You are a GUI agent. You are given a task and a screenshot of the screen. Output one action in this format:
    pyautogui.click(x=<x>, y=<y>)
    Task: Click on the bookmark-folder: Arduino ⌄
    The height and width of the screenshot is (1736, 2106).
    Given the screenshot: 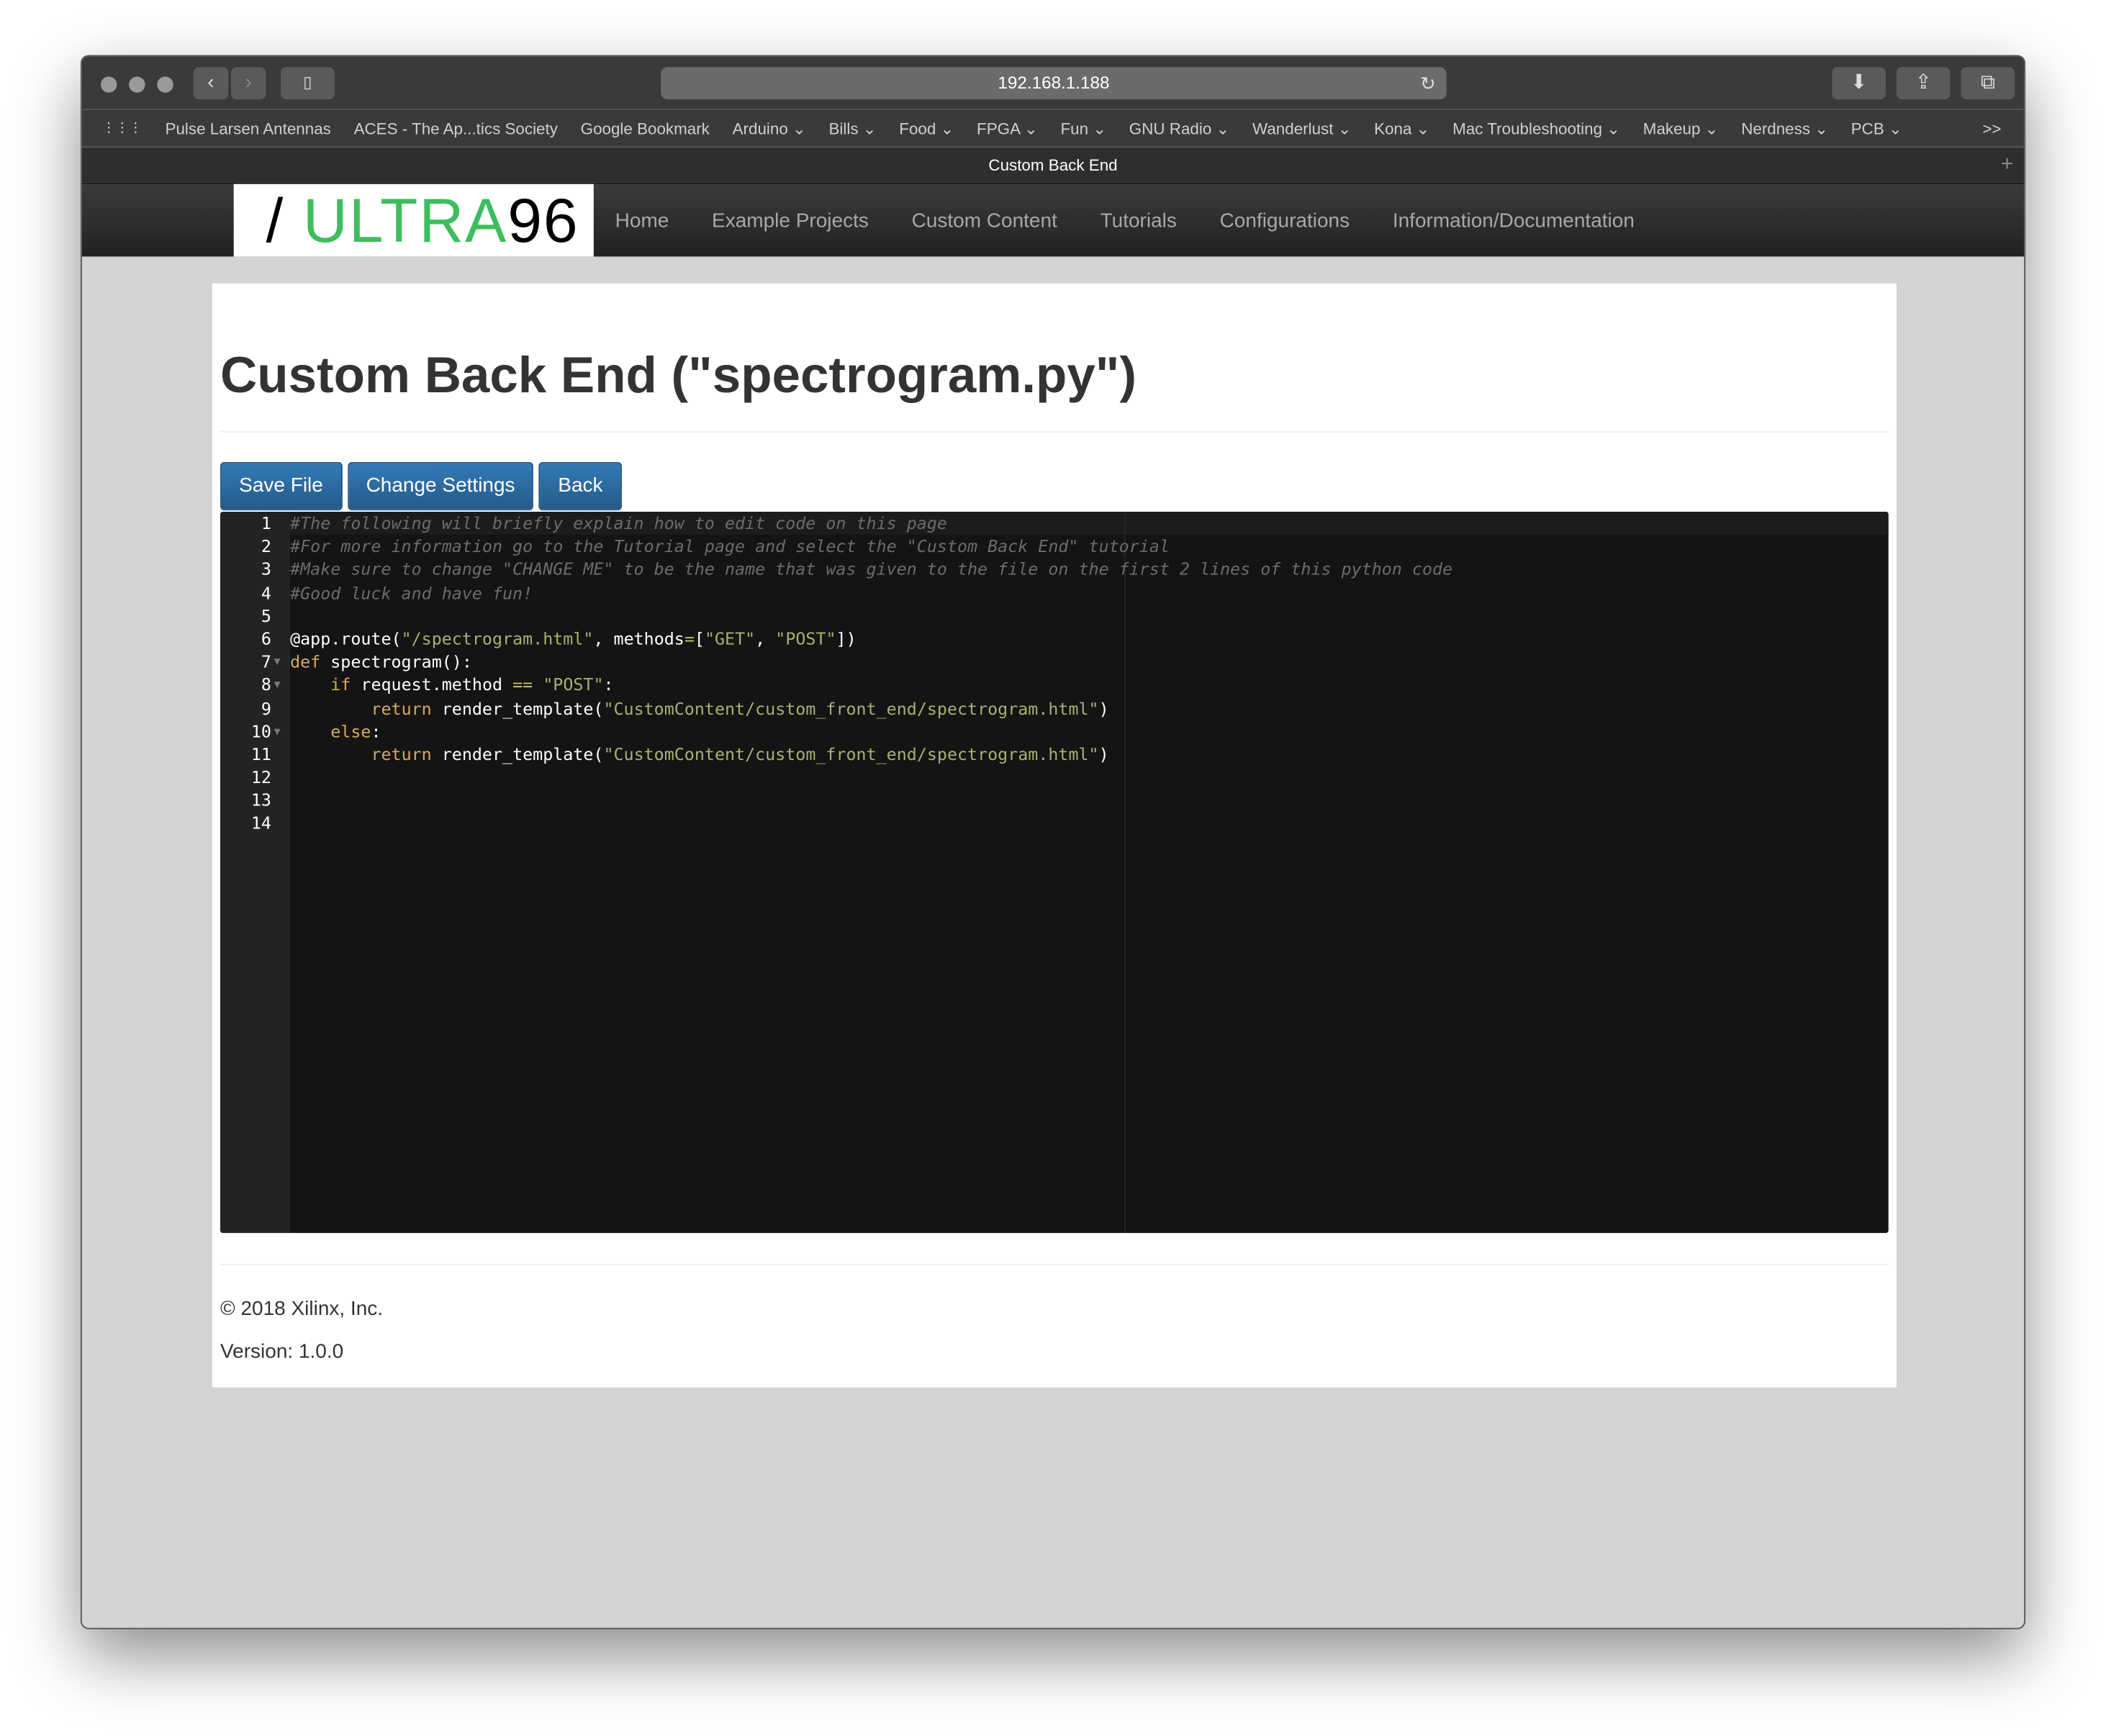 What is the action you would take?
    pyautogui.click(x=770, y=128)
    